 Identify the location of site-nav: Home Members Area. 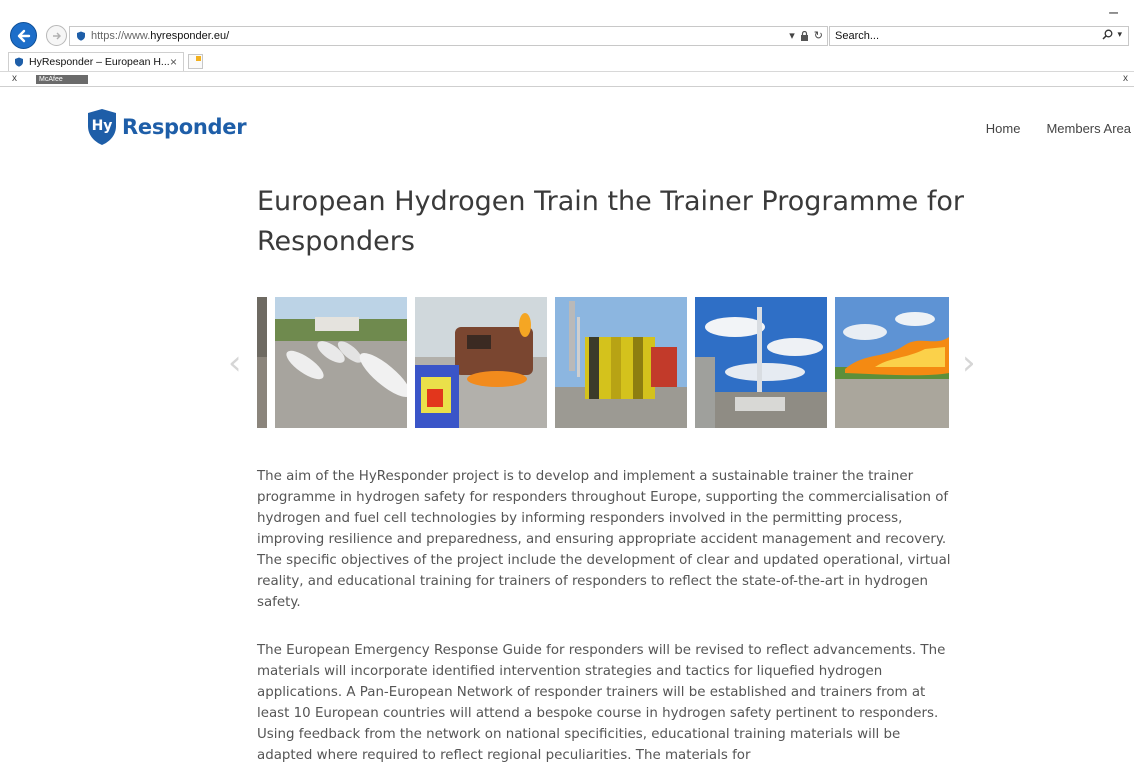
(1058, 128).